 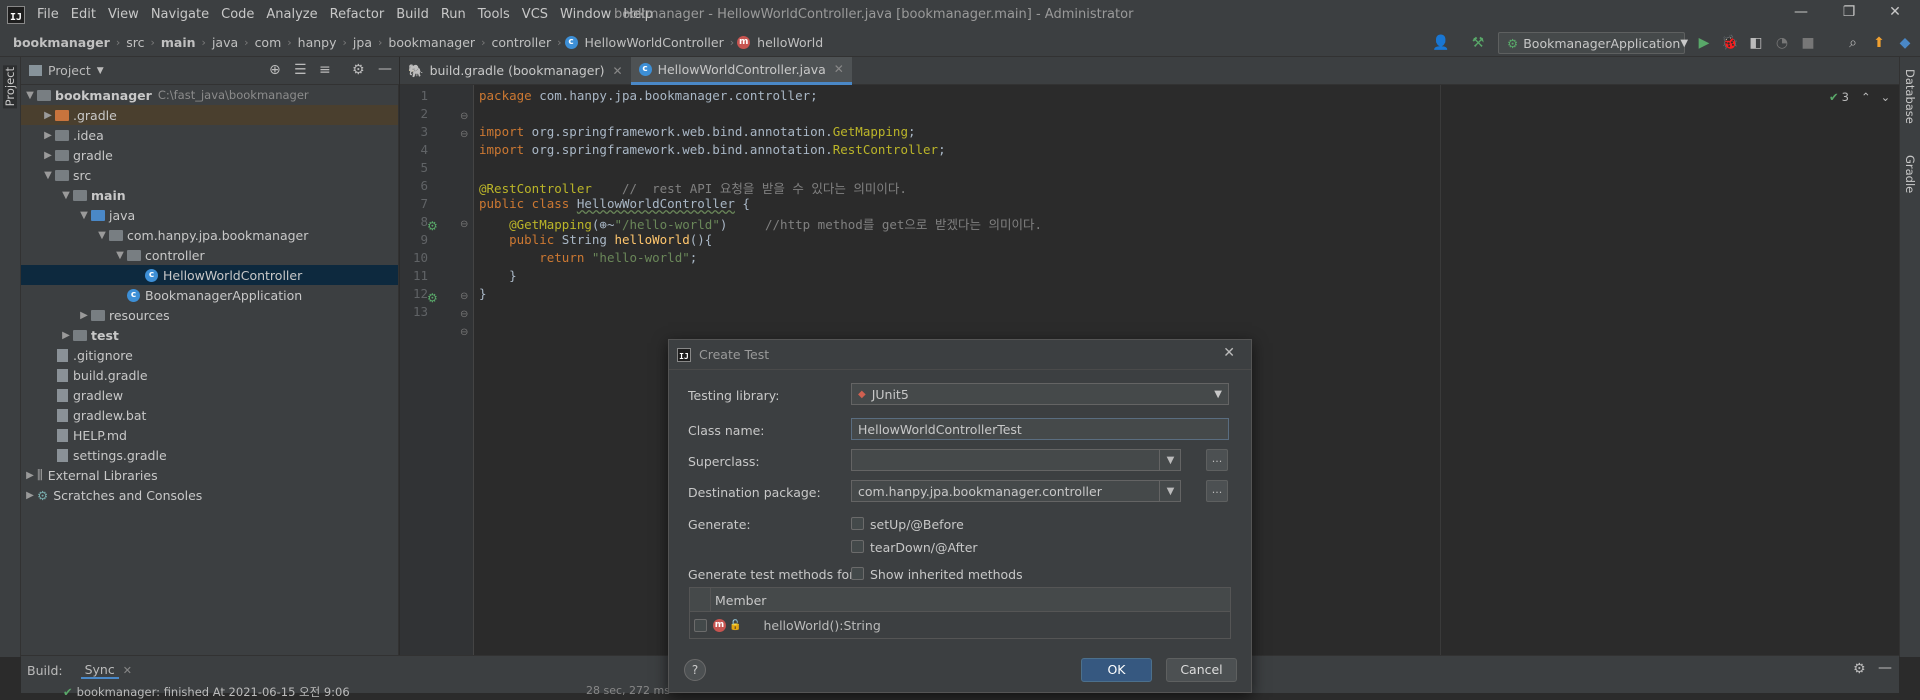 I want to click on run-configuration-select: ⚙ BookmanagerApplication ▼, so click(x=1593, y=43).